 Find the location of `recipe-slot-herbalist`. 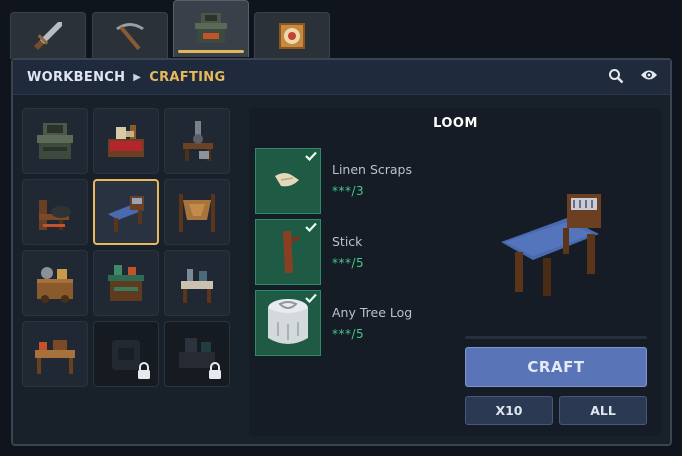

recipe-slot-herbalist is located at coordinates (126, 283).